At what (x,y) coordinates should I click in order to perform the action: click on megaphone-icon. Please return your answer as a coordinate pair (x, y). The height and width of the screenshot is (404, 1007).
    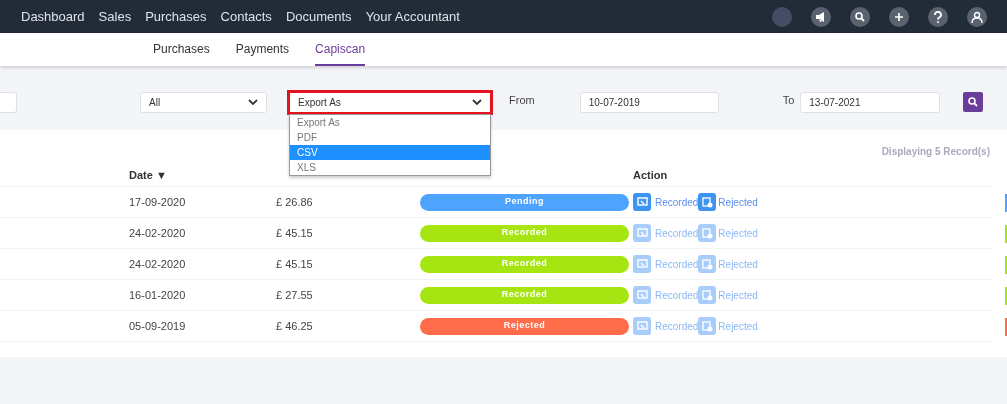
    Looking at the image, I should click on (821, 16).